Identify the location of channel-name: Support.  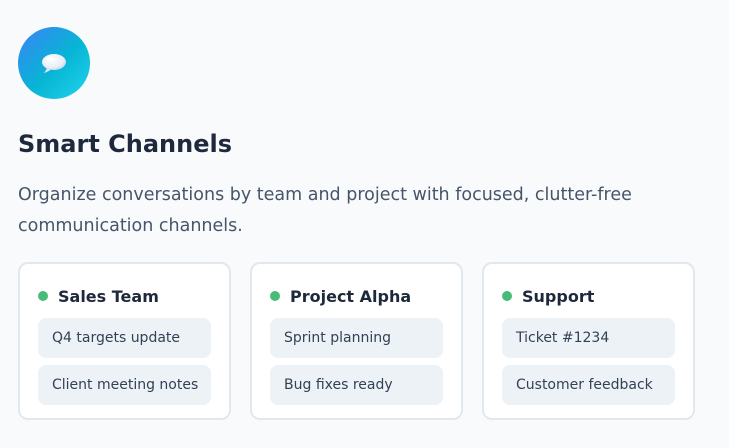
(558, 296).